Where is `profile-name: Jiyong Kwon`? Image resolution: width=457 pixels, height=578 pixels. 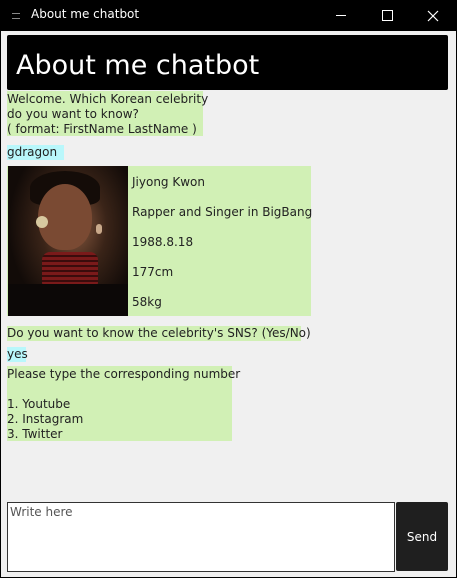 profile-name: Jiyong Kwon is located at coordinates (168, 182).